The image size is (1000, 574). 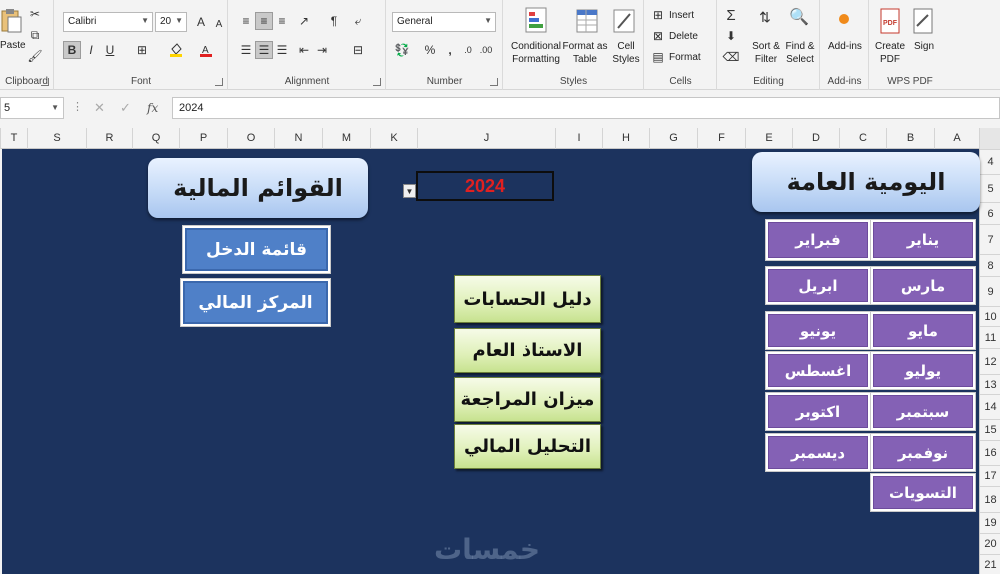 What do you see at coordinates (990, 316) in the screenshot?
I see `row-header: 10` at bounding box center [990, 316].